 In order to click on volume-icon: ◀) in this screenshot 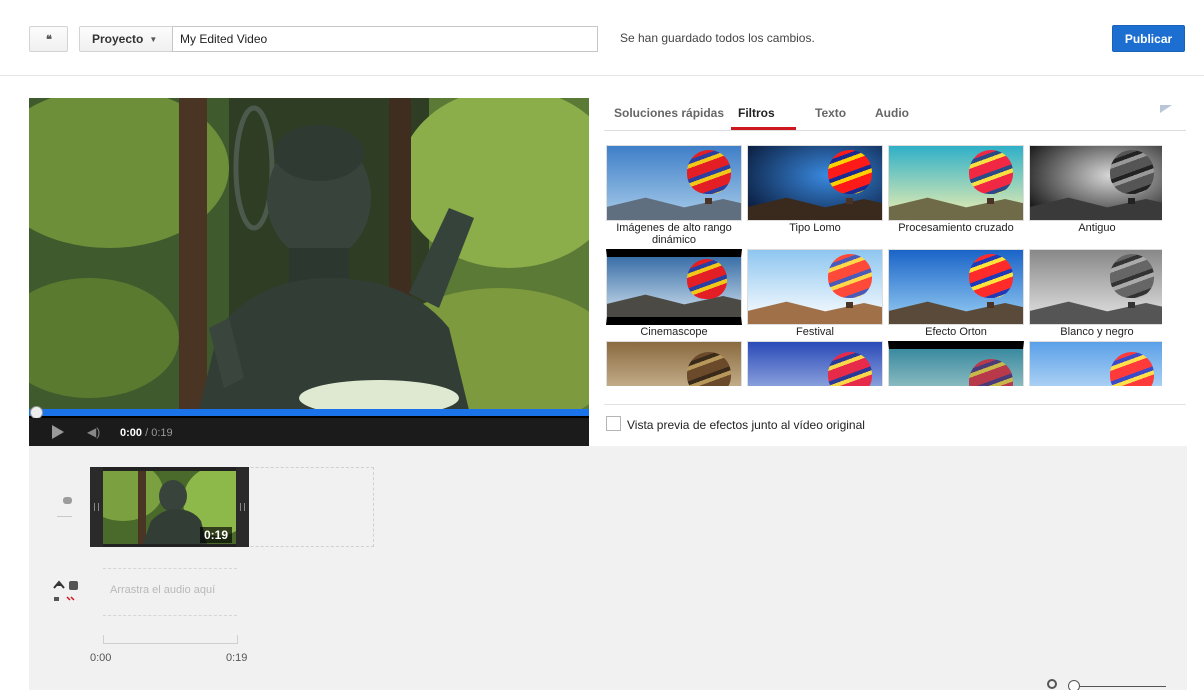, I will do `click(93, 432)`.